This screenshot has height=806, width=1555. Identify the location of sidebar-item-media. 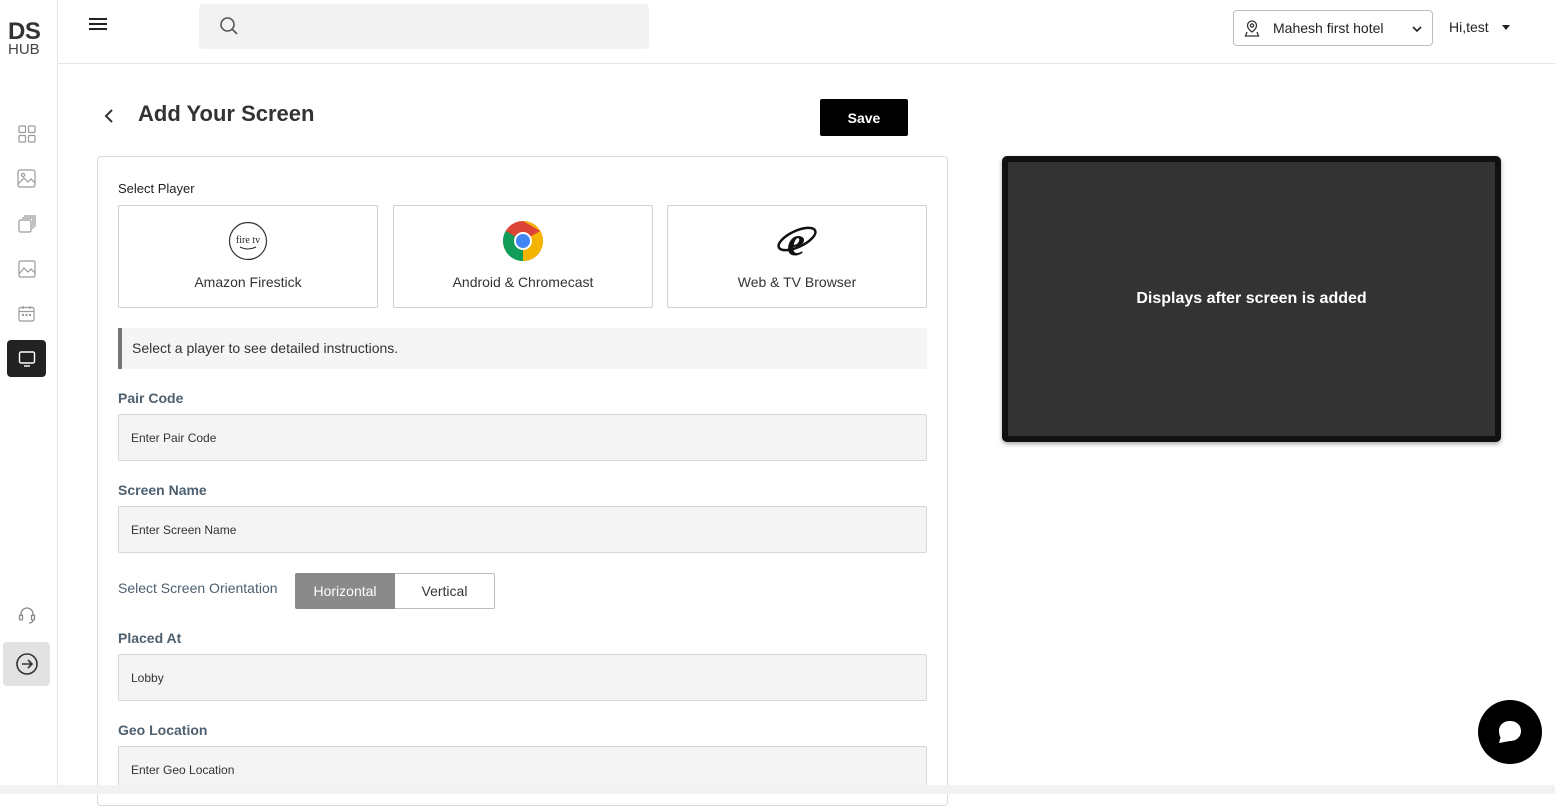
(26, 178).